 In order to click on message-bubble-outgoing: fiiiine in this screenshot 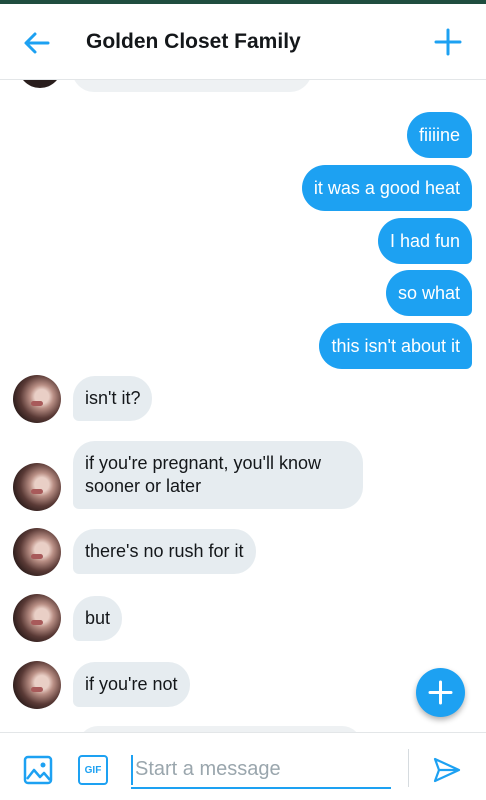, I will do `click(439, 135)`.